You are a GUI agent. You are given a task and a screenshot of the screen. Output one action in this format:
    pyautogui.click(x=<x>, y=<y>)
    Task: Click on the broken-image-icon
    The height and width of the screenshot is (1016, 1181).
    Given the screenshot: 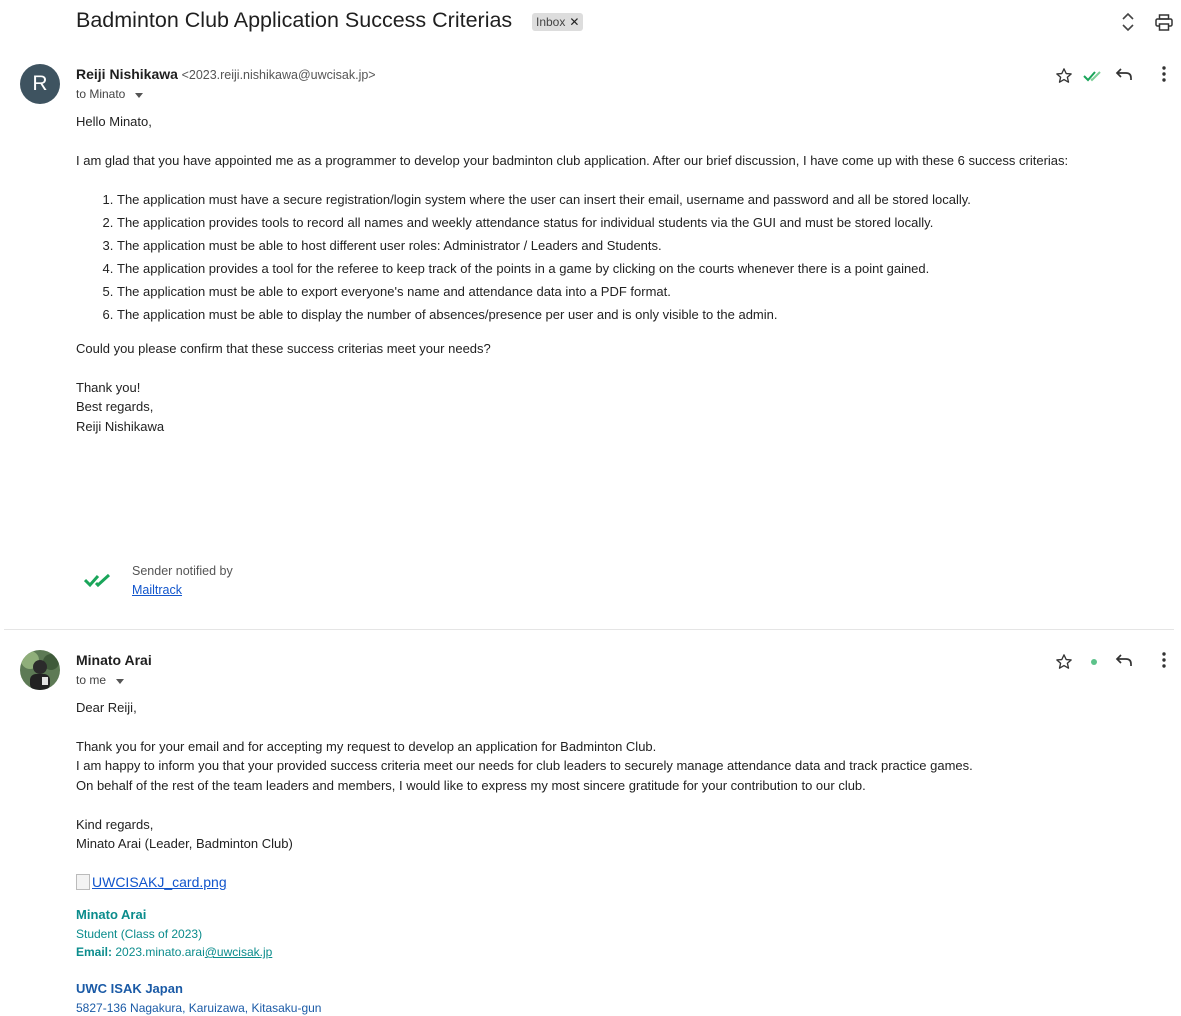 What is the action you would take?
    pyautogui.click(x=83, y=882)
    